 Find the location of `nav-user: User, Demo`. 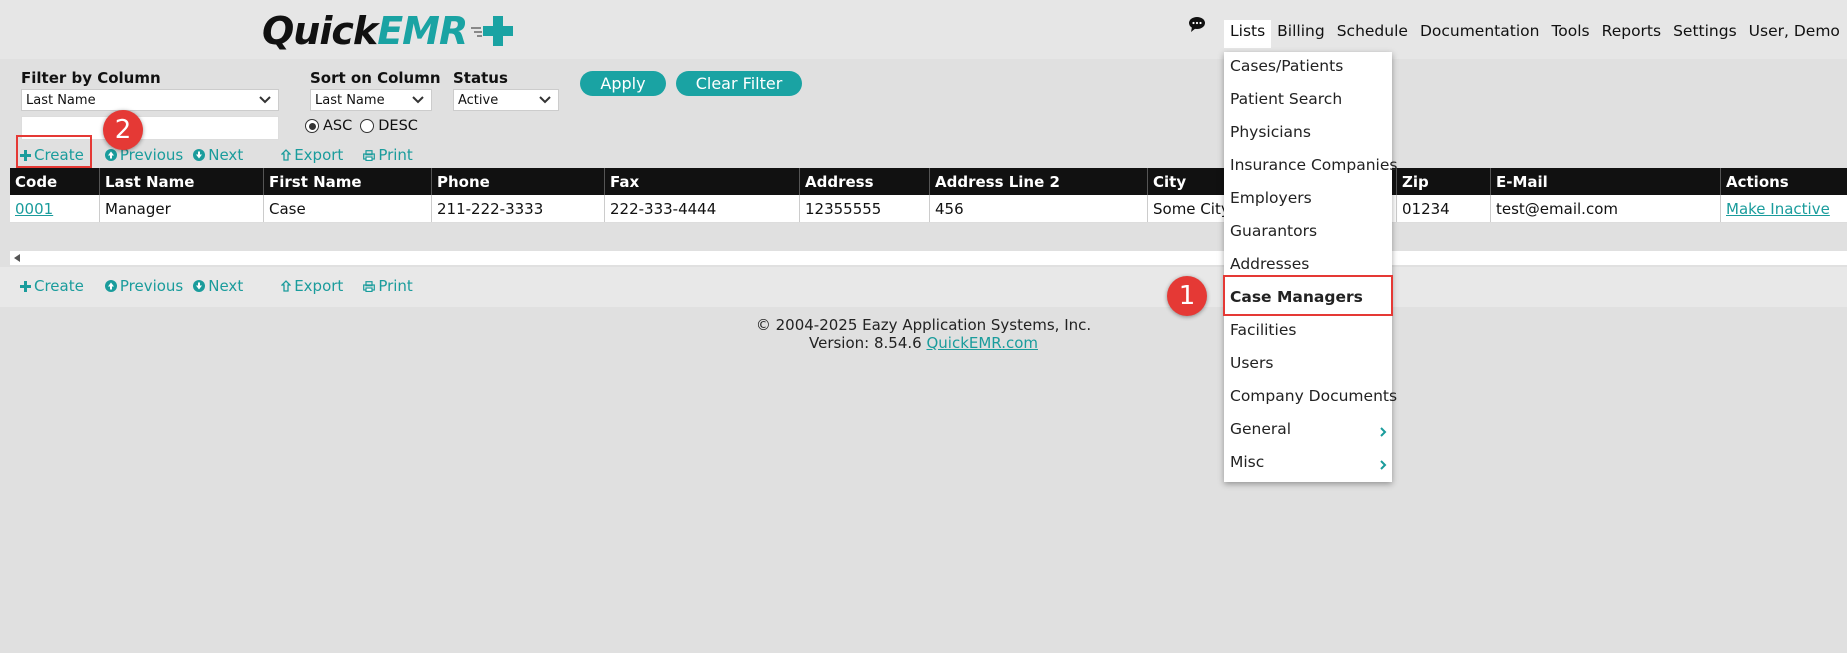

nav-user: User, Demo is located at coordinates (1794, 35).